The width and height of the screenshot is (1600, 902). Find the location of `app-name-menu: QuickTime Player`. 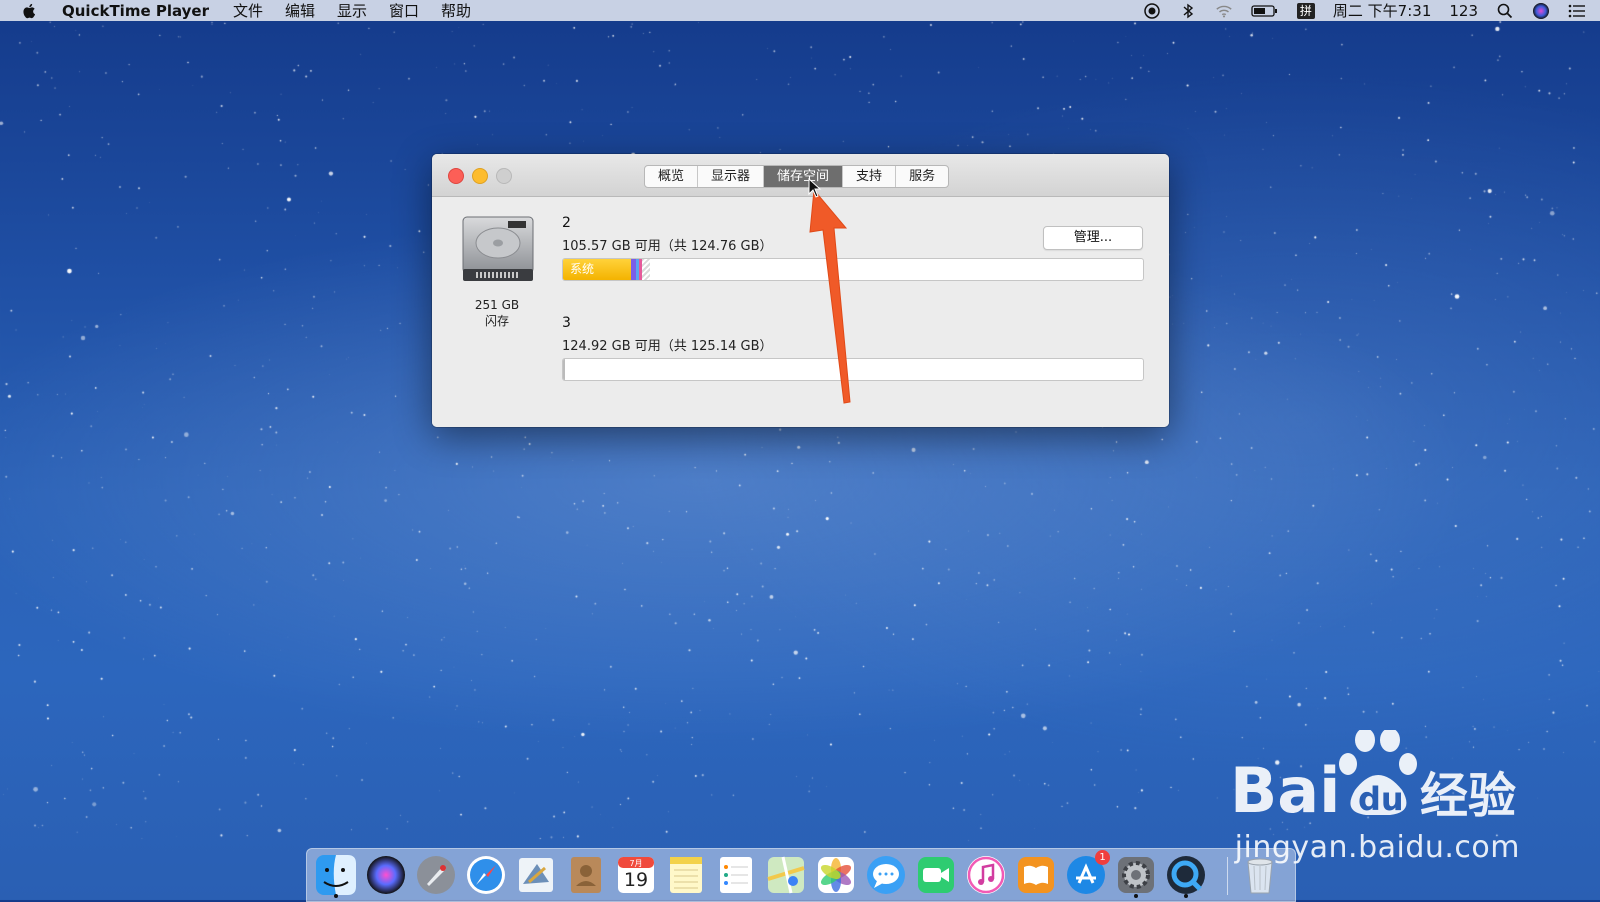

app-name-menu: QuickTime Player is located at coordinates (135, 11).